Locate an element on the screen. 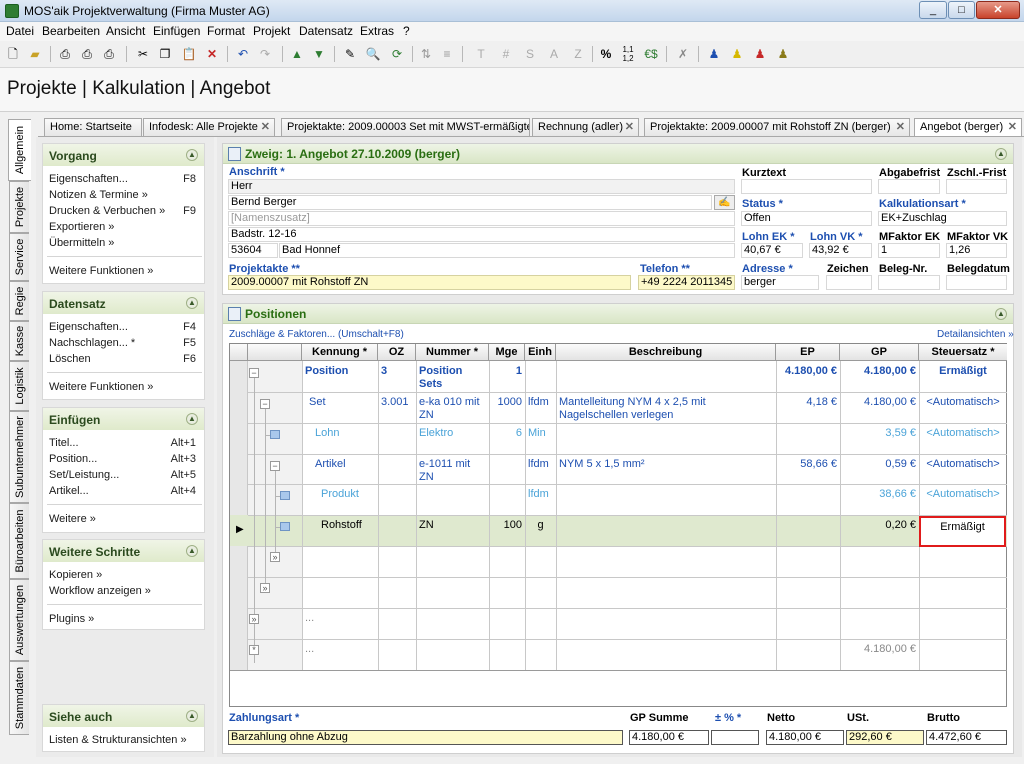  cell-kennung: Produkt is located at coordinates (348, 500).